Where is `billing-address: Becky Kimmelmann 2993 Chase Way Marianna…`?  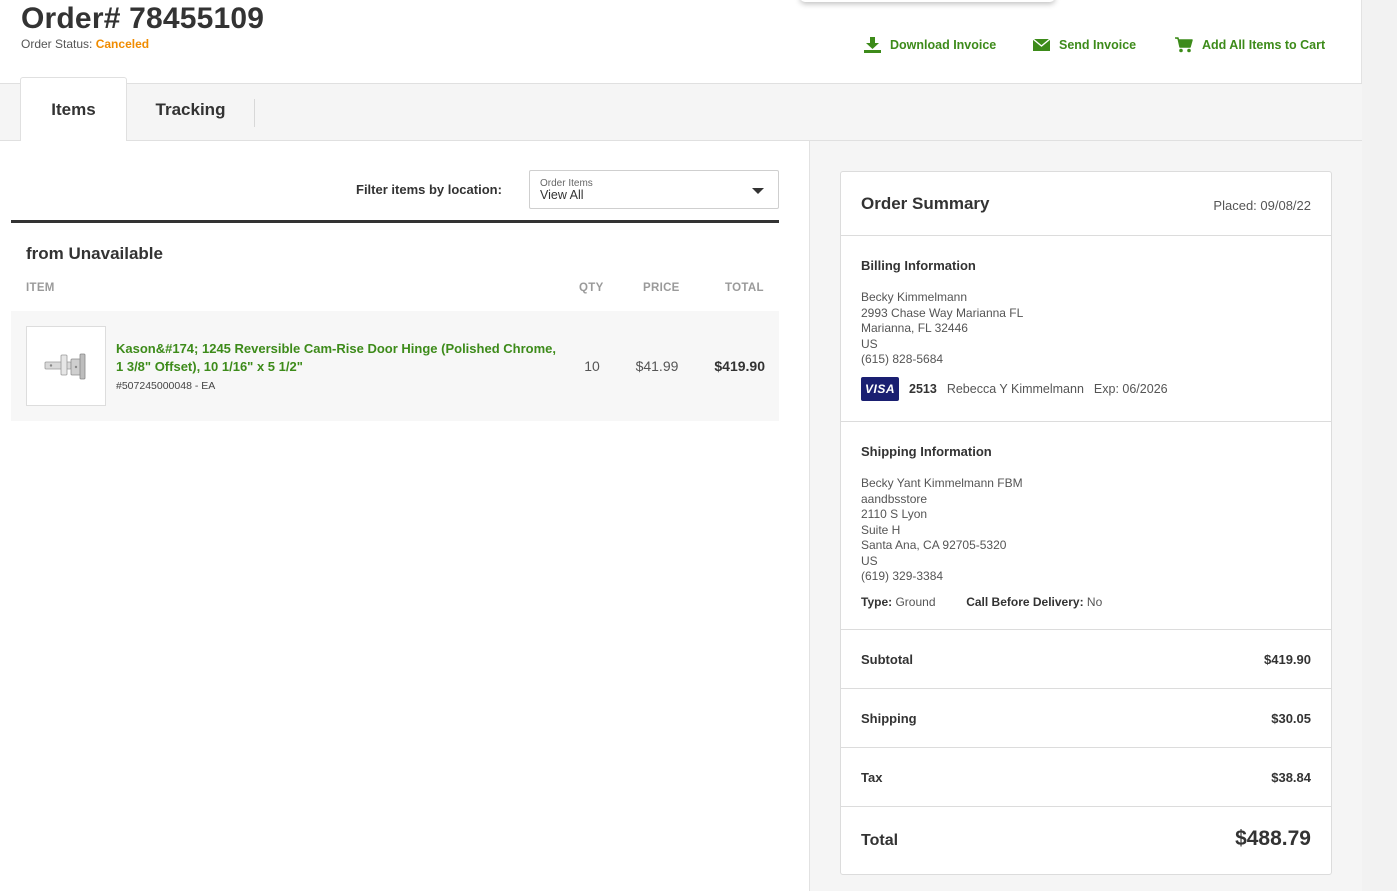
billing-address: Becky Kimmelmann 2993 Chase Way Marianna… is located at coordinates (942, 329).